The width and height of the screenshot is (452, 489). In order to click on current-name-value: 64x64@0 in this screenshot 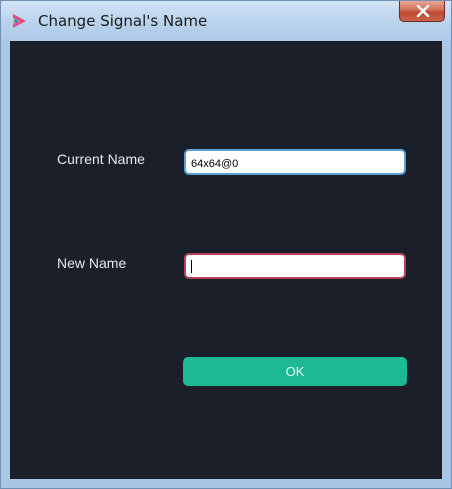, I will do `click(215, 164)`.